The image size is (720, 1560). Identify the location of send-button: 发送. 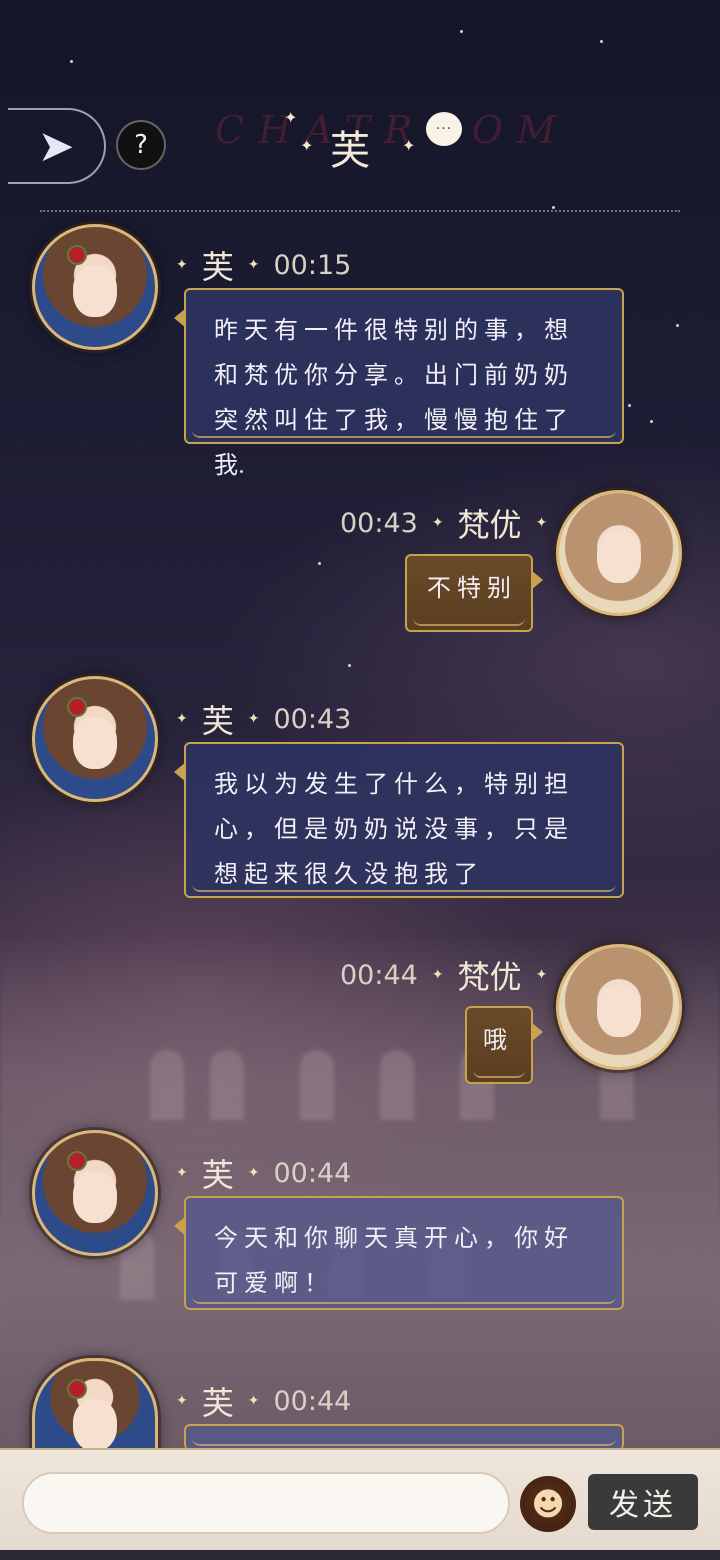
(643, 1502).